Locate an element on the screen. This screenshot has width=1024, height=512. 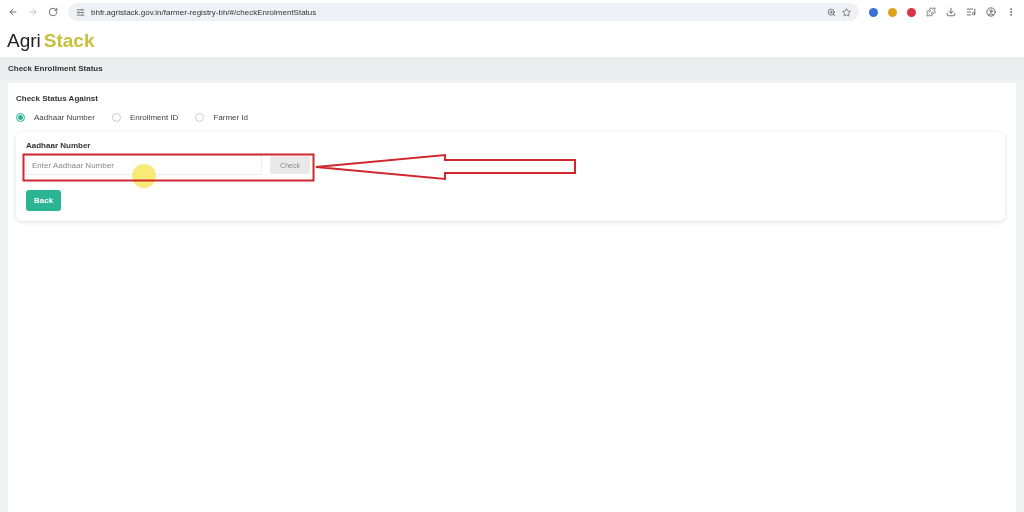
cursor-highlight is located at coordinates (144, 176).